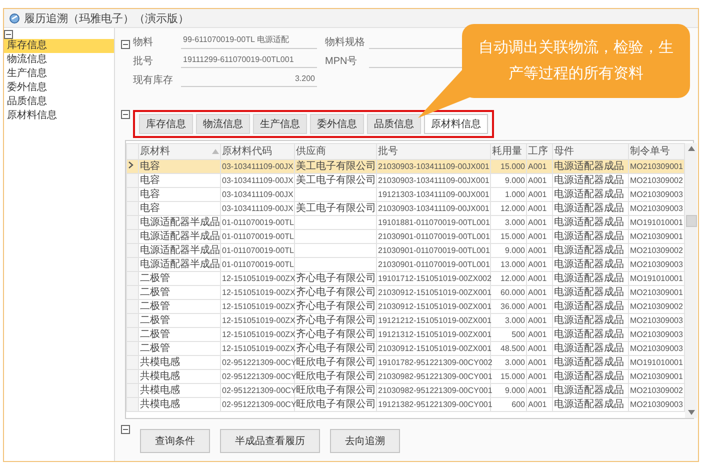 The image size is (707, 468). What do you see at coordinates (508, 391) in the screenshot?
I see `table-cell: 9.000` at bounding box center [508, 391].